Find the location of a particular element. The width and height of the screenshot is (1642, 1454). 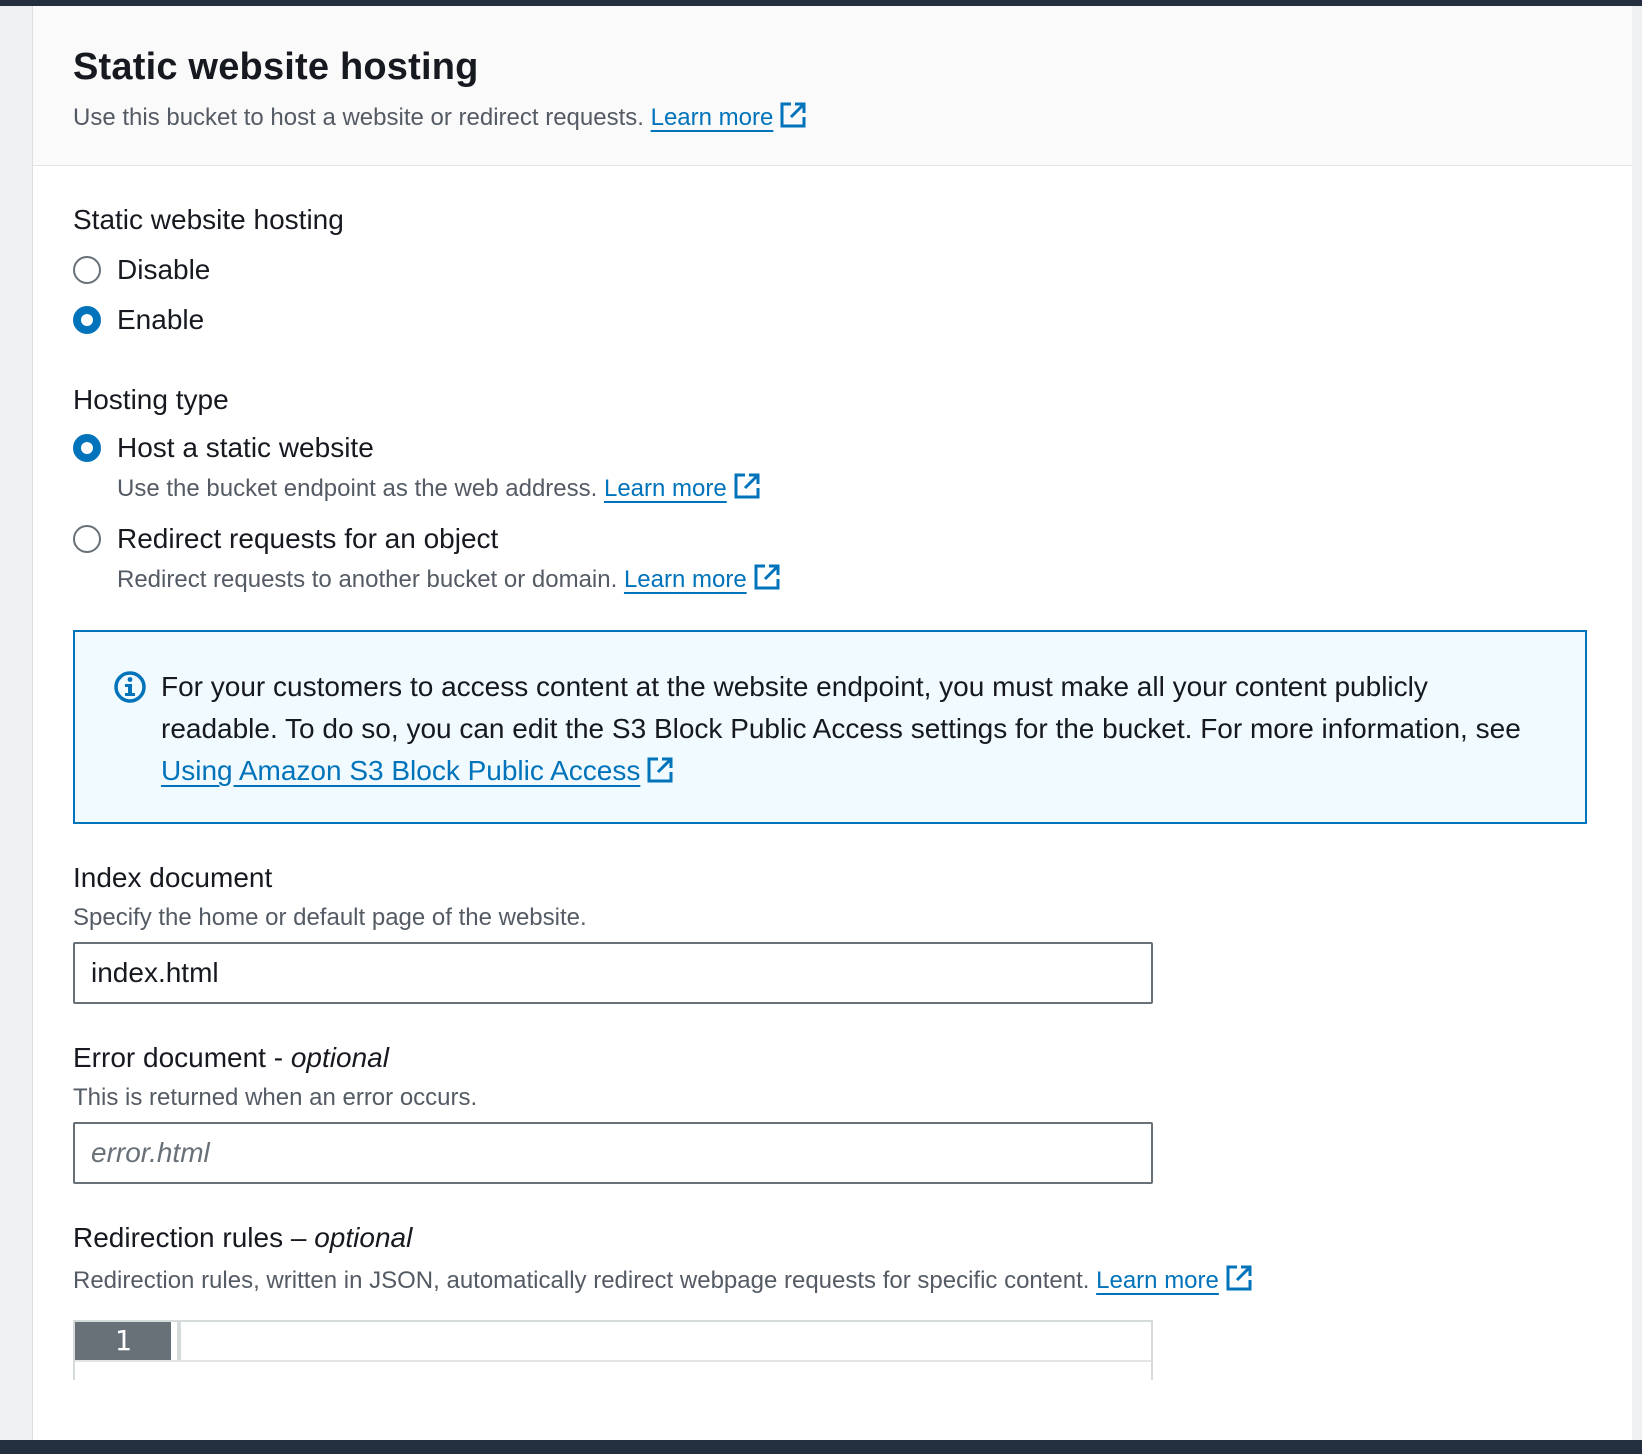

radio-host-static-website: Host a static website is located at coordinates (852, 448).